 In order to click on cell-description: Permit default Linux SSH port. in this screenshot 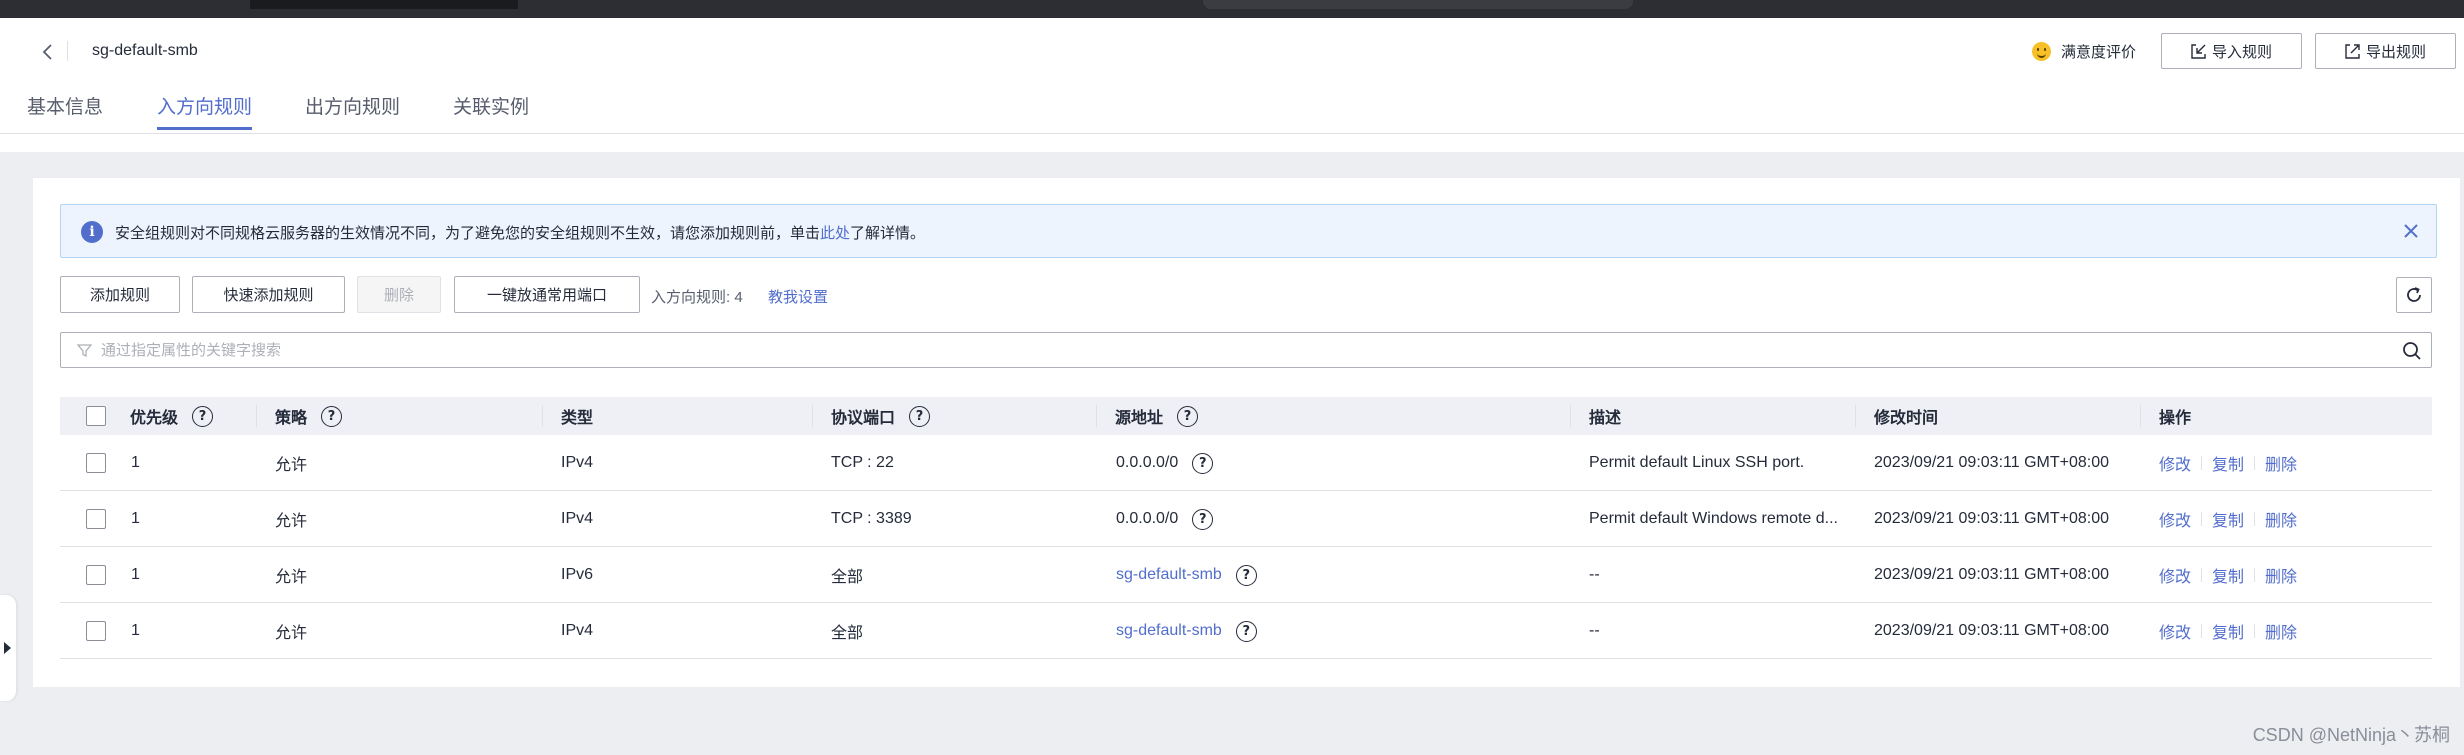, I will do `click(1696, 463)`.